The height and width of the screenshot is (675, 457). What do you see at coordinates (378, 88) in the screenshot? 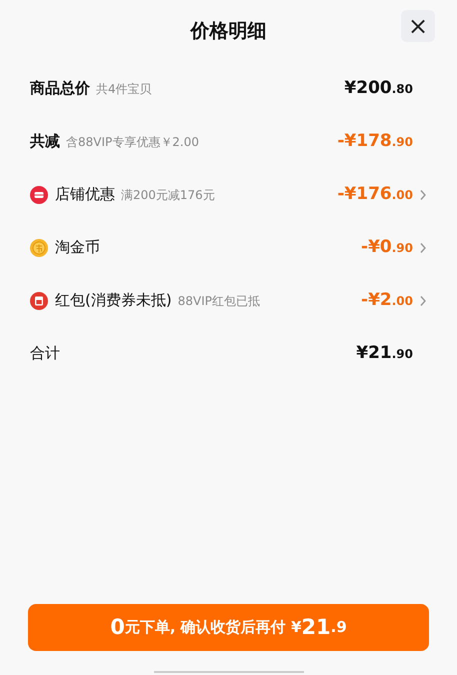
I see `amount: ¥200.80` at bounding box center [378, 88].